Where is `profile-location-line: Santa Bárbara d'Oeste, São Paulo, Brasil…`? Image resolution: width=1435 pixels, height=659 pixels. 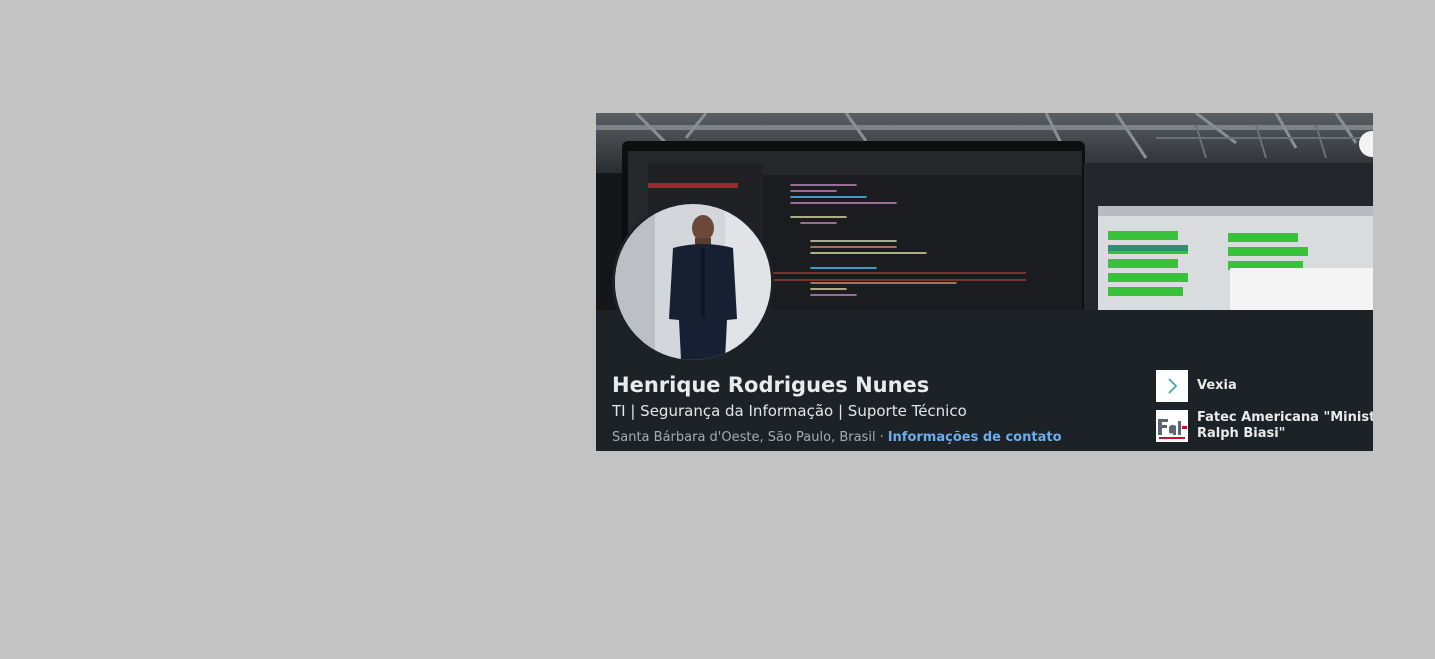
profile-location-line: Santa Bárbara d'Oeste, São Paulo, Brasil… is located at coordinates (837, 437).